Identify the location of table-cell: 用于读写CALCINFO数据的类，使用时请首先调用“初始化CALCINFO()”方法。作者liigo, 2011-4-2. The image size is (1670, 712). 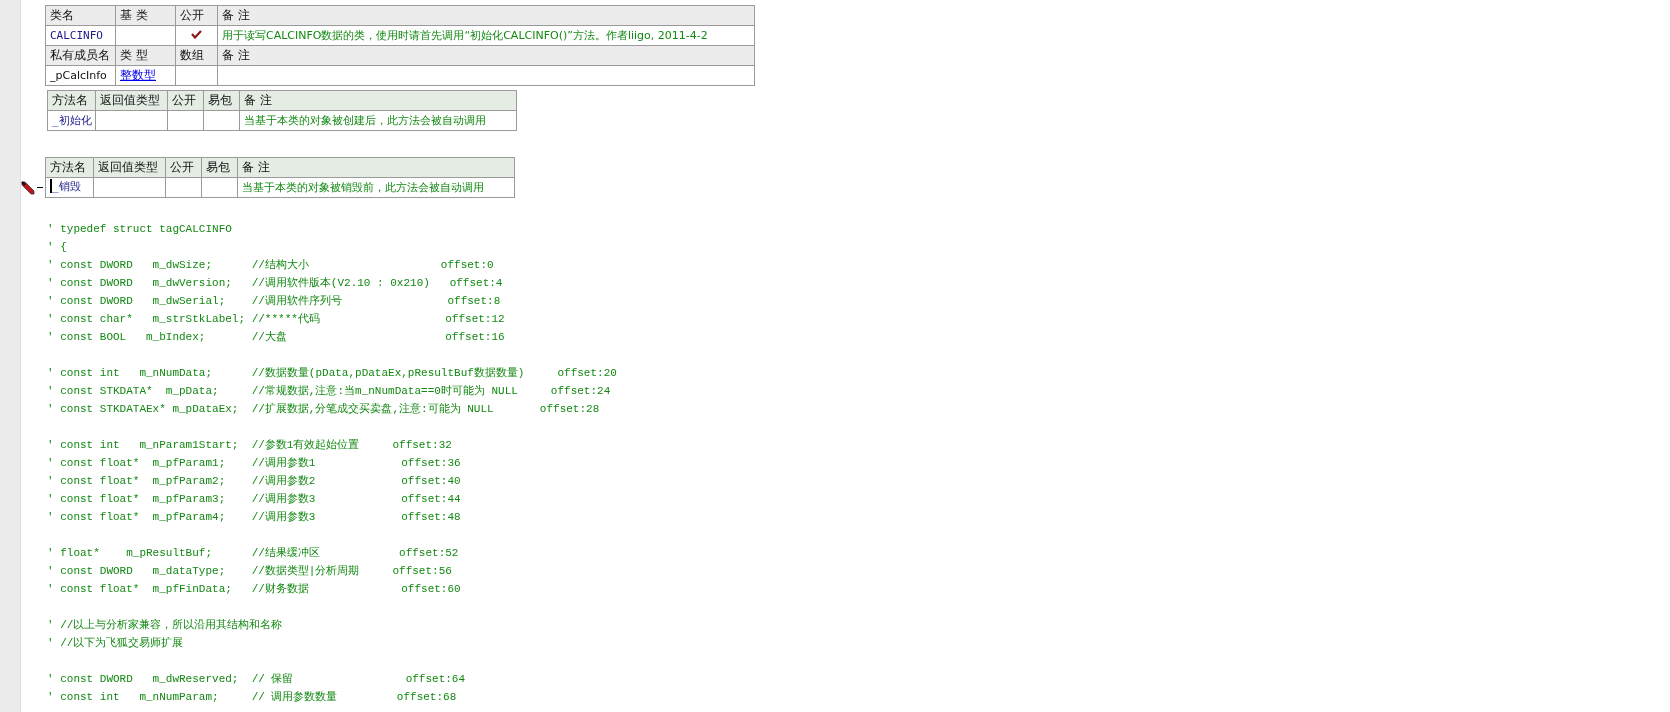
(486, 35).